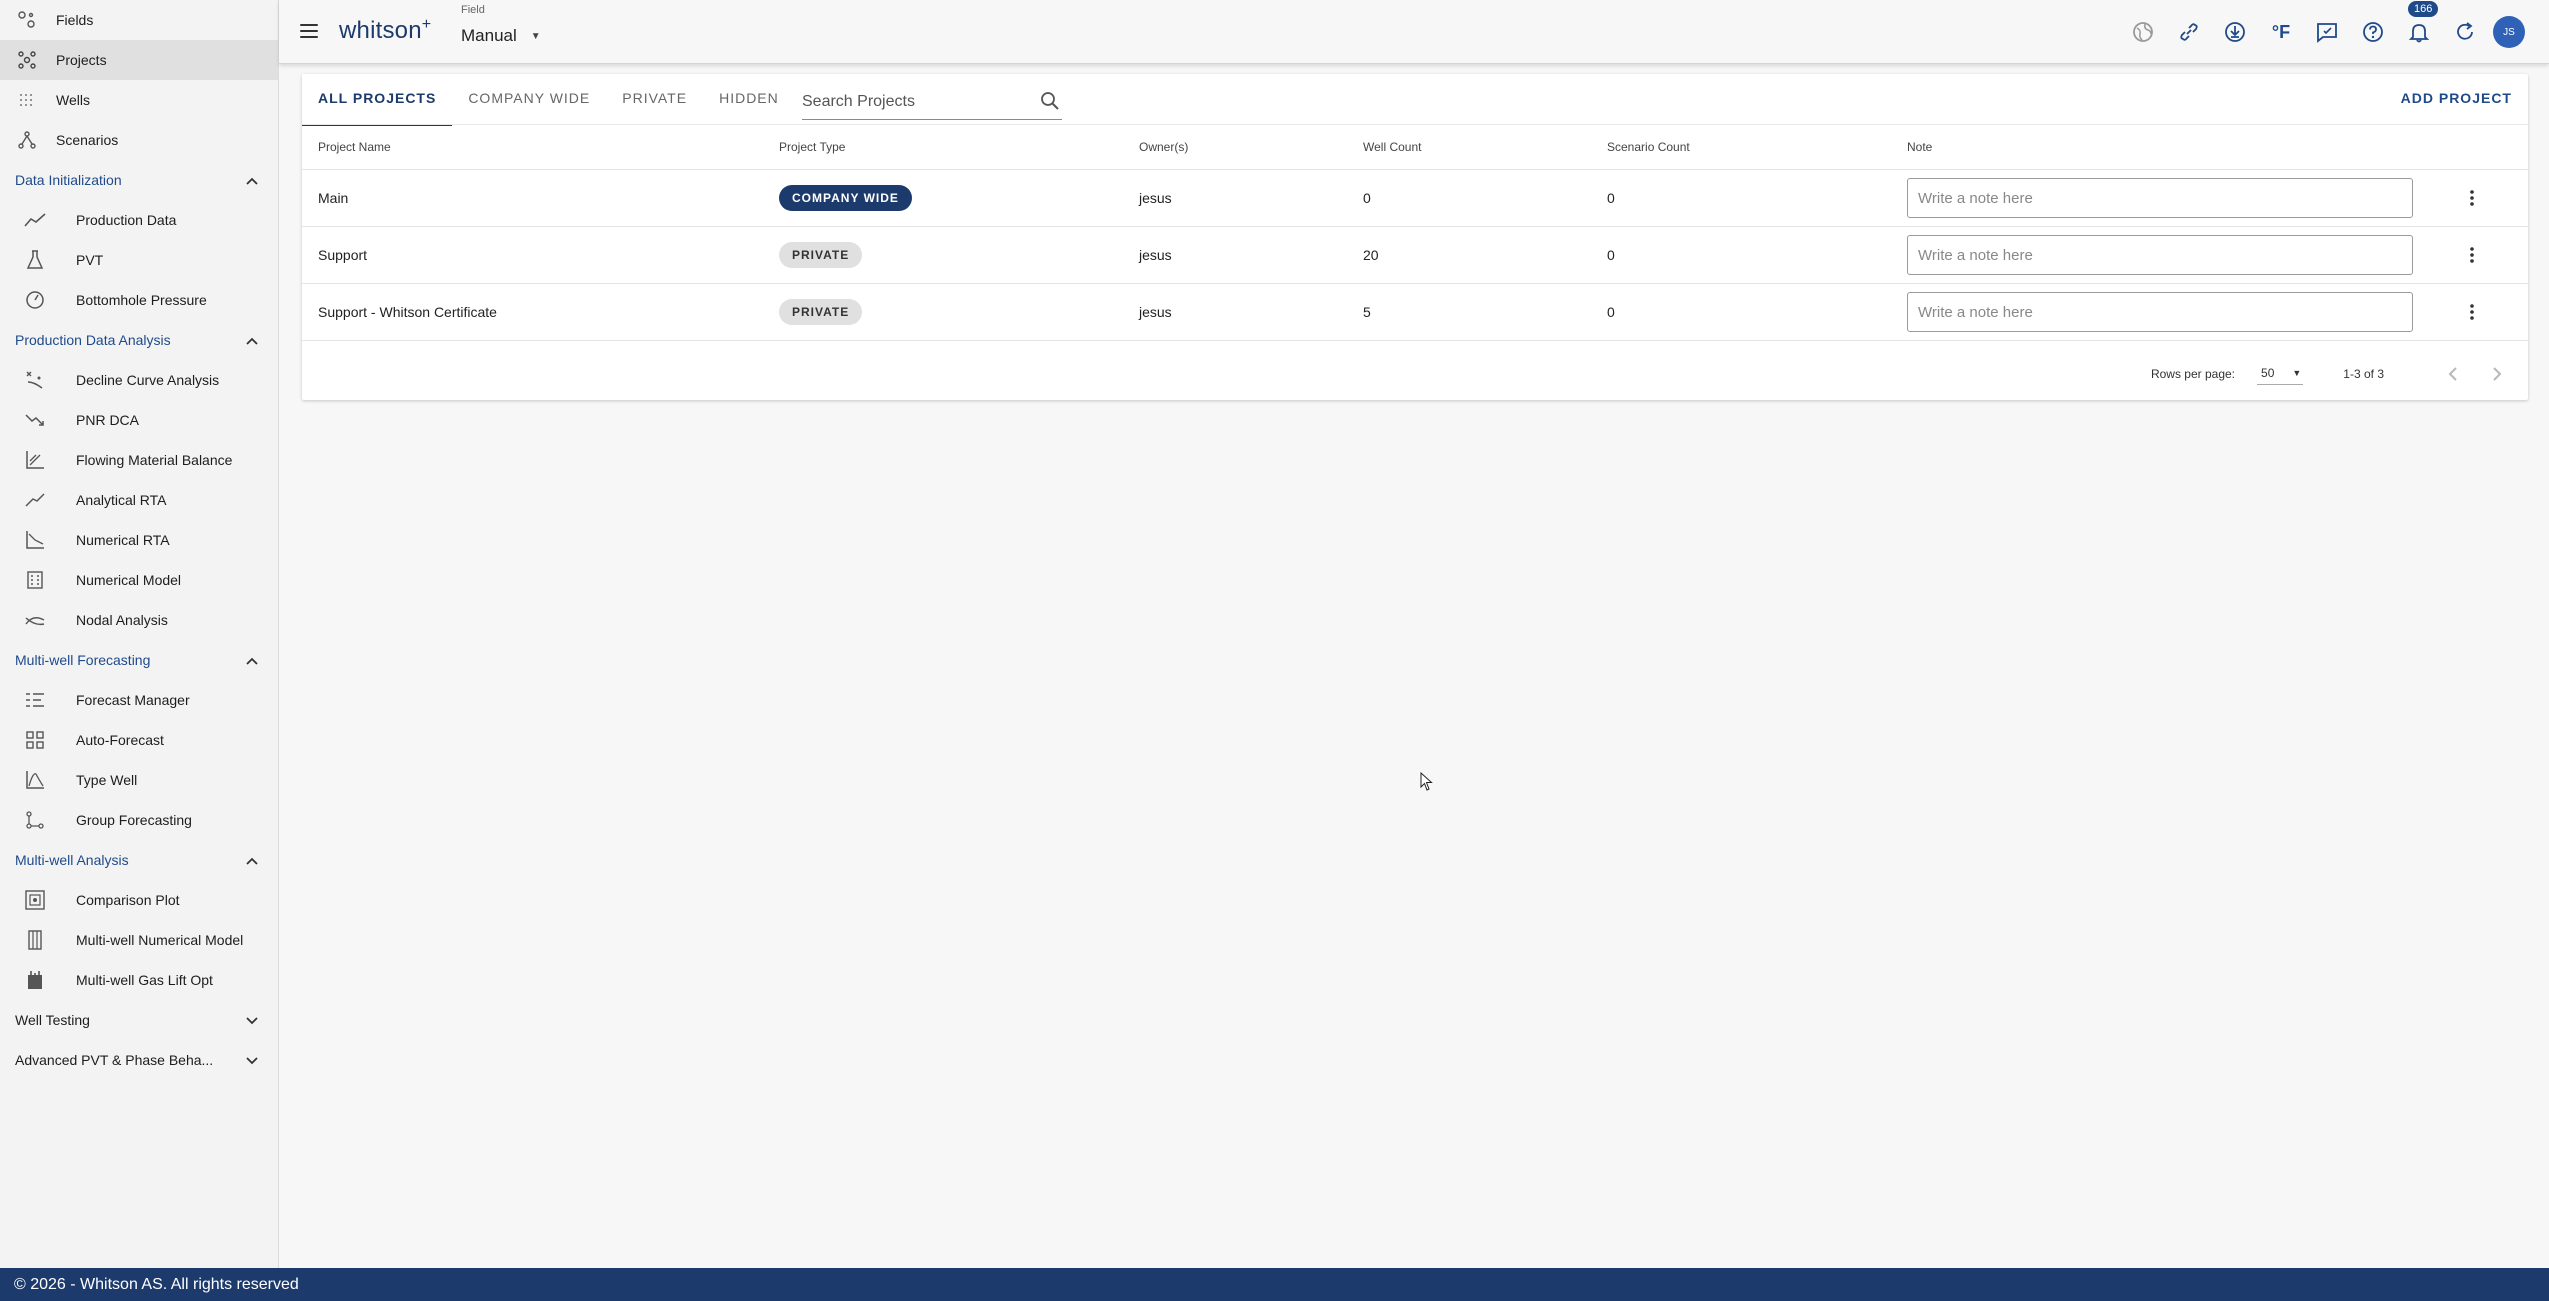  Describe the element at coordinates (1415, 255) in the screenshot. I see `table-row: Support PRIVATE jesus 20 0` at that location.